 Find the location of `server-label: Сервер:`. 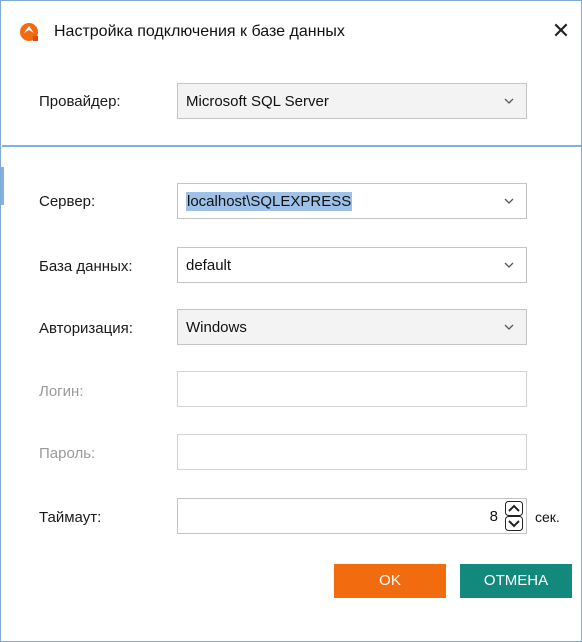

server-label: Сервер: is located at coordinates (67, 201).